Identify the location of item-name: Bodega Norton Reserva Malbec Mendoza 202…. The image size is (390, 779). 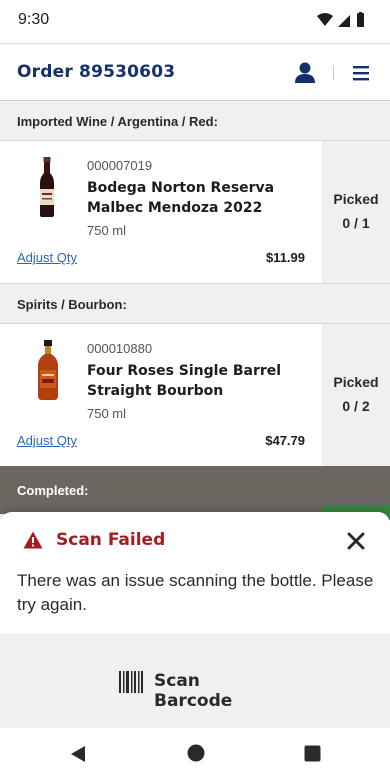
(181, 198).